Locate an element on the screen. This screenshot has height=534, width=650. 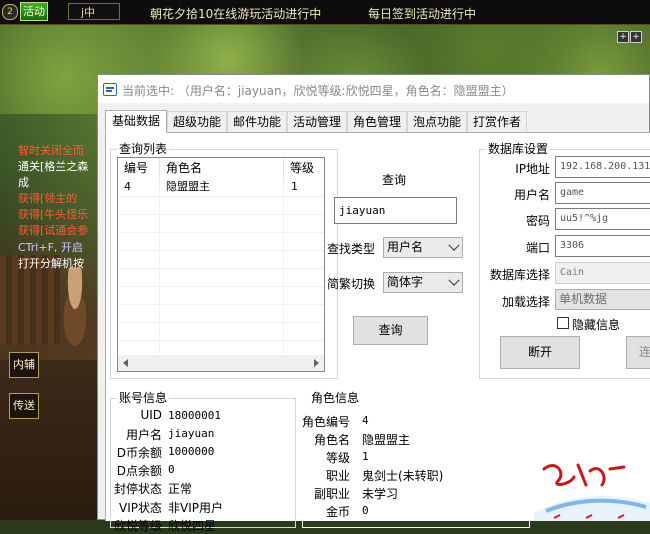
account-user-label: 用户名 is located at coordinates (143, 435).